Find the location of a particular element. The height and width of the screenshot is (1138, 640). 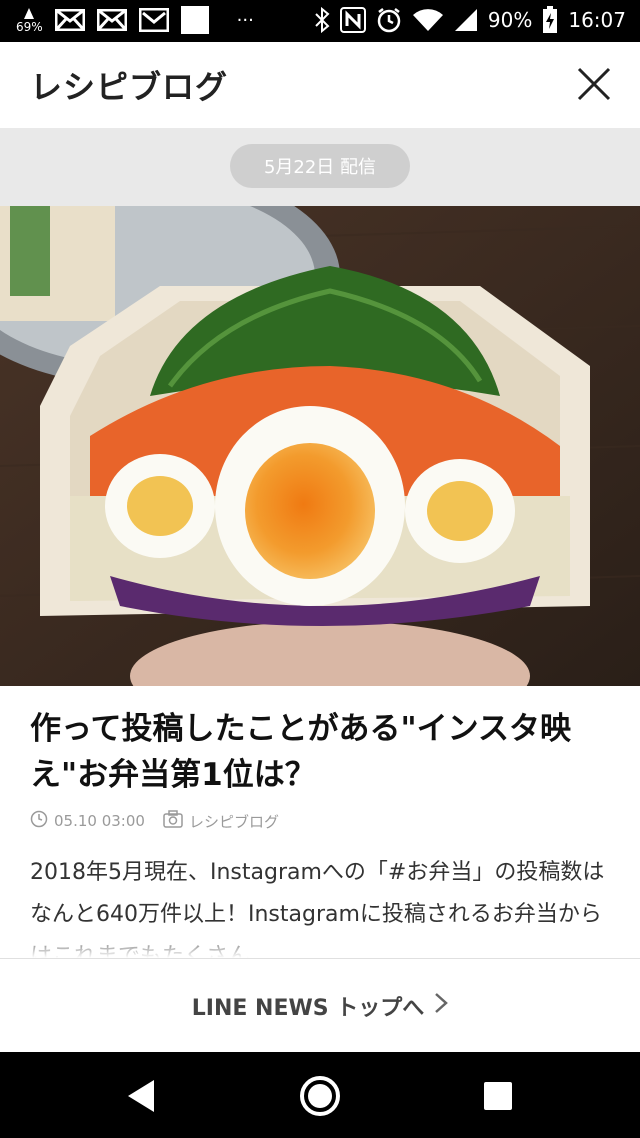

wifi-icon is located at coordinates (428, 20).